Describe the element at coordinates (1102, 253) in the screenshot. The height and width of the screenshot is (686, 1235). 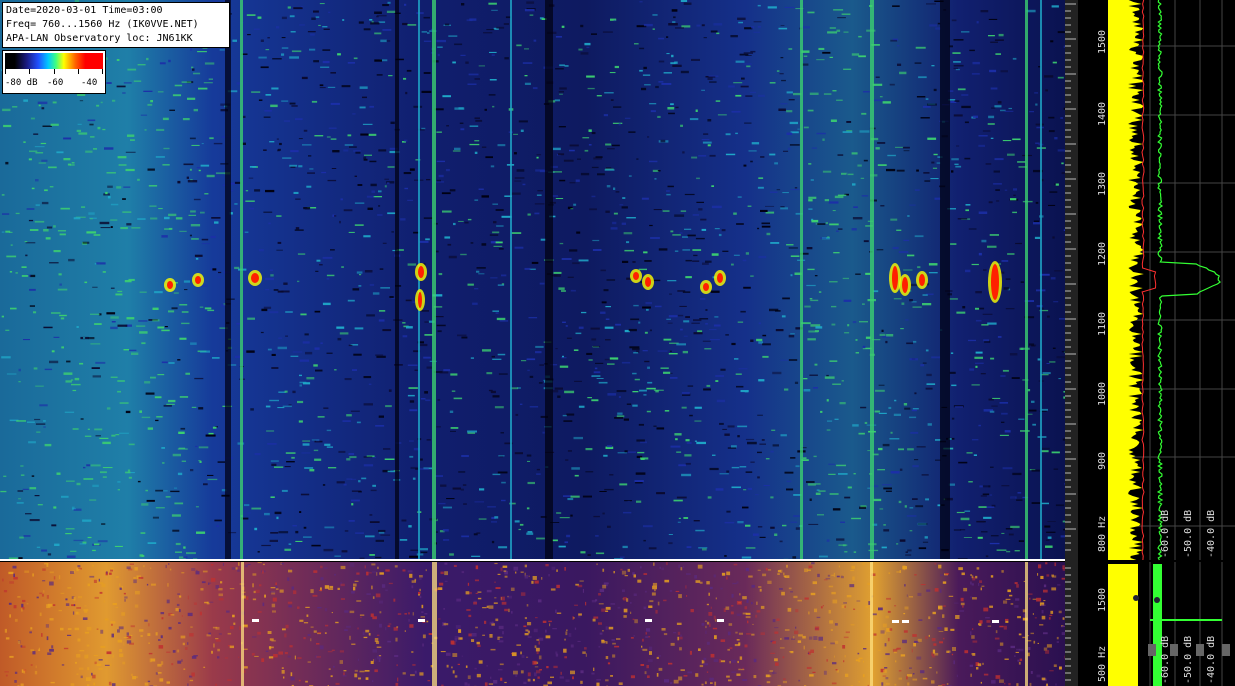
I see `freq-tick-1200: 1200` at that location.